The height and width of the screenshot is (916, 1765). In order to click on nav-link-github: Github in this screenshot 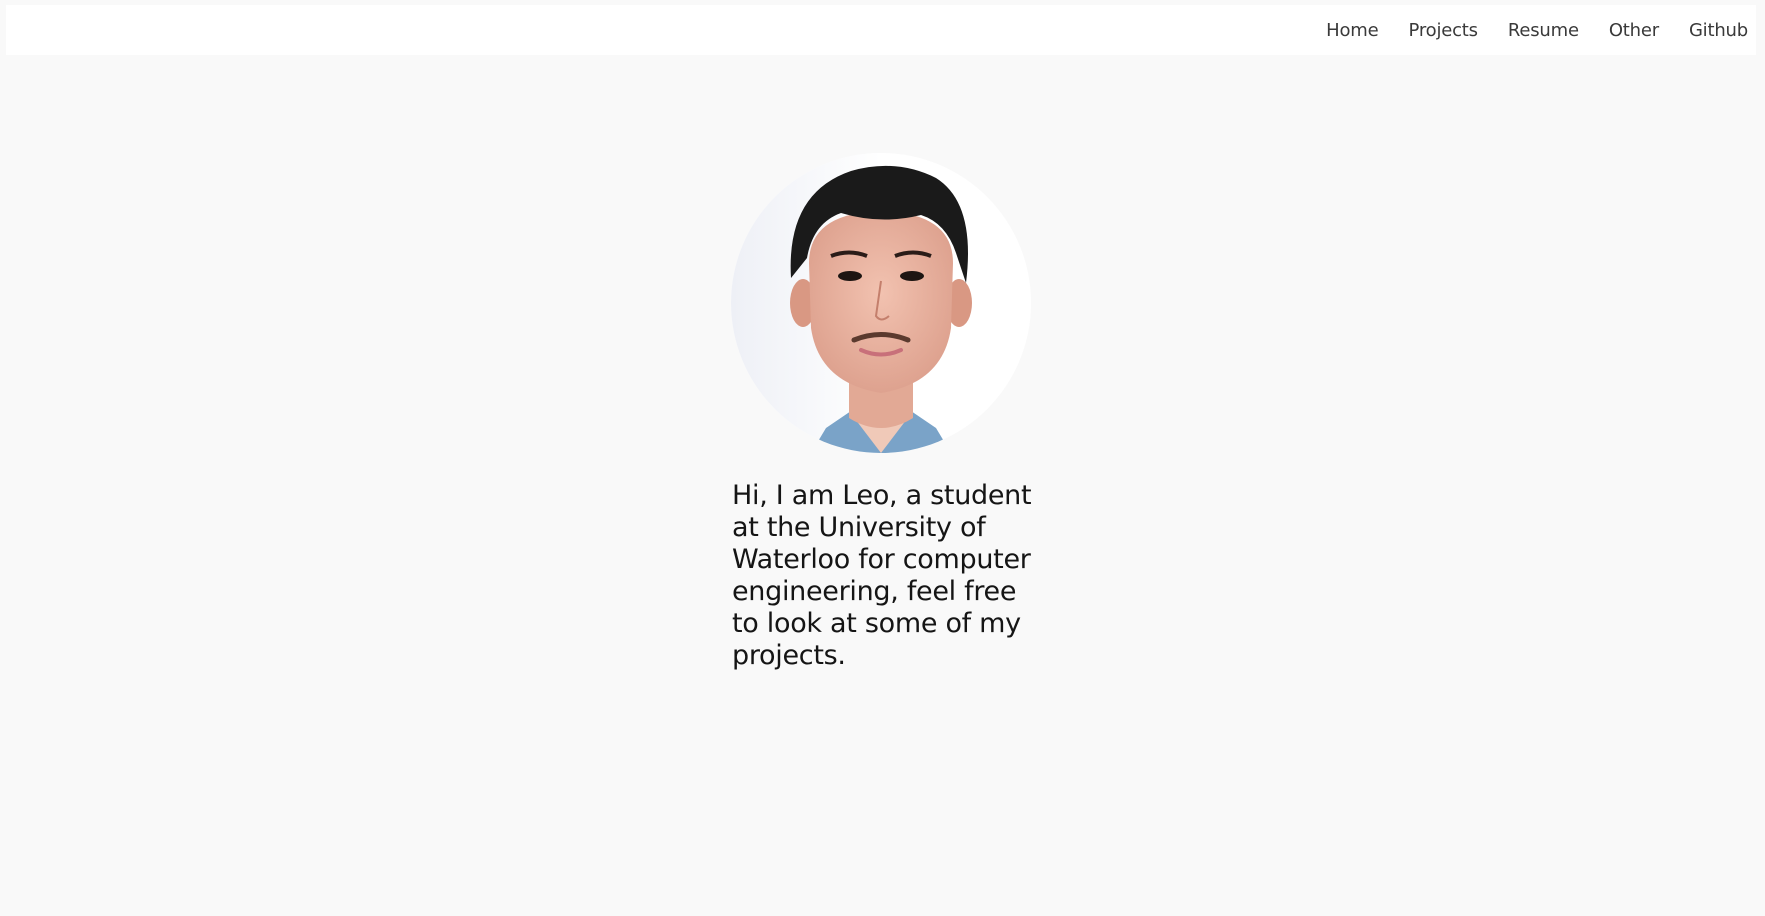, I will do `click(1718, 30)`.